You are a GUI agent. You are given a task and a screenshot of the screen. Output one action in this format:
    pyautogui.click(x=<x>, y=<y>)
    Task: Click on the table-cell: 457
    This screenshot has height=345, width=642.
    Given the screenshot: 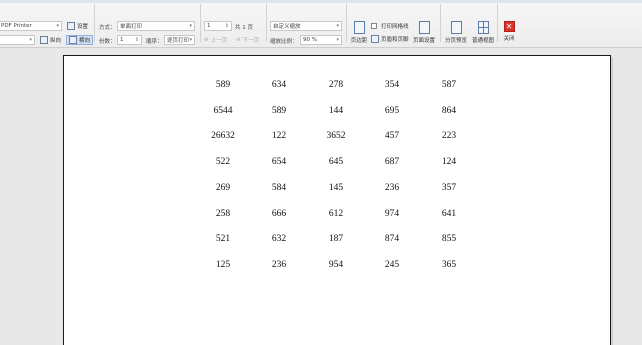 What is the action you would take?
    pyautogui.click(x=392, y=136)
    